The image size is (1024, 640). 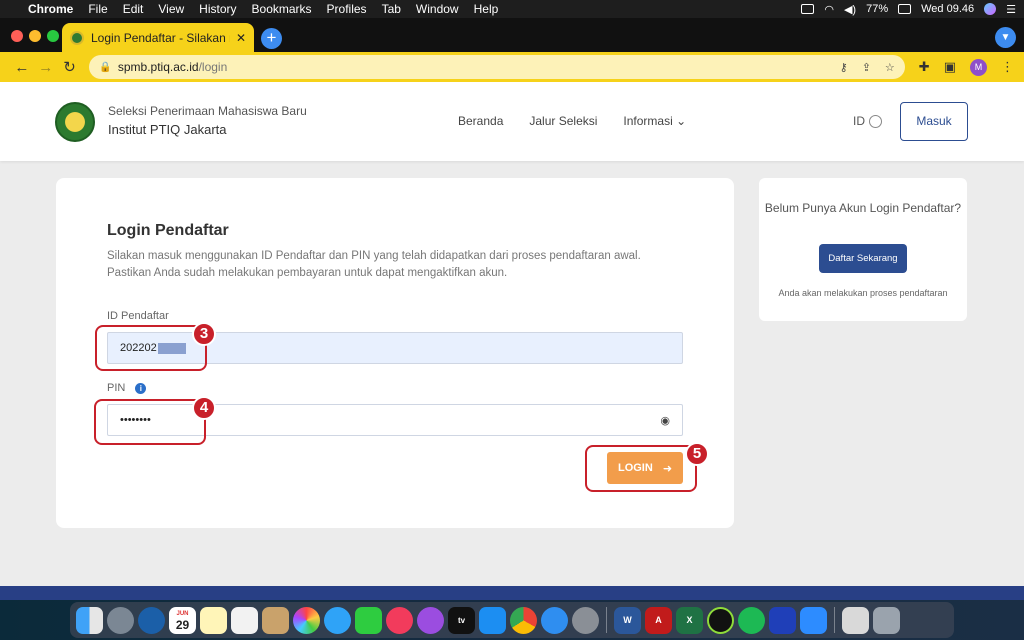 What do you see at coordinates (347, 9) in the screenshot?
I see `menu-profiles: Profiles` at bounding box center [347, 9].